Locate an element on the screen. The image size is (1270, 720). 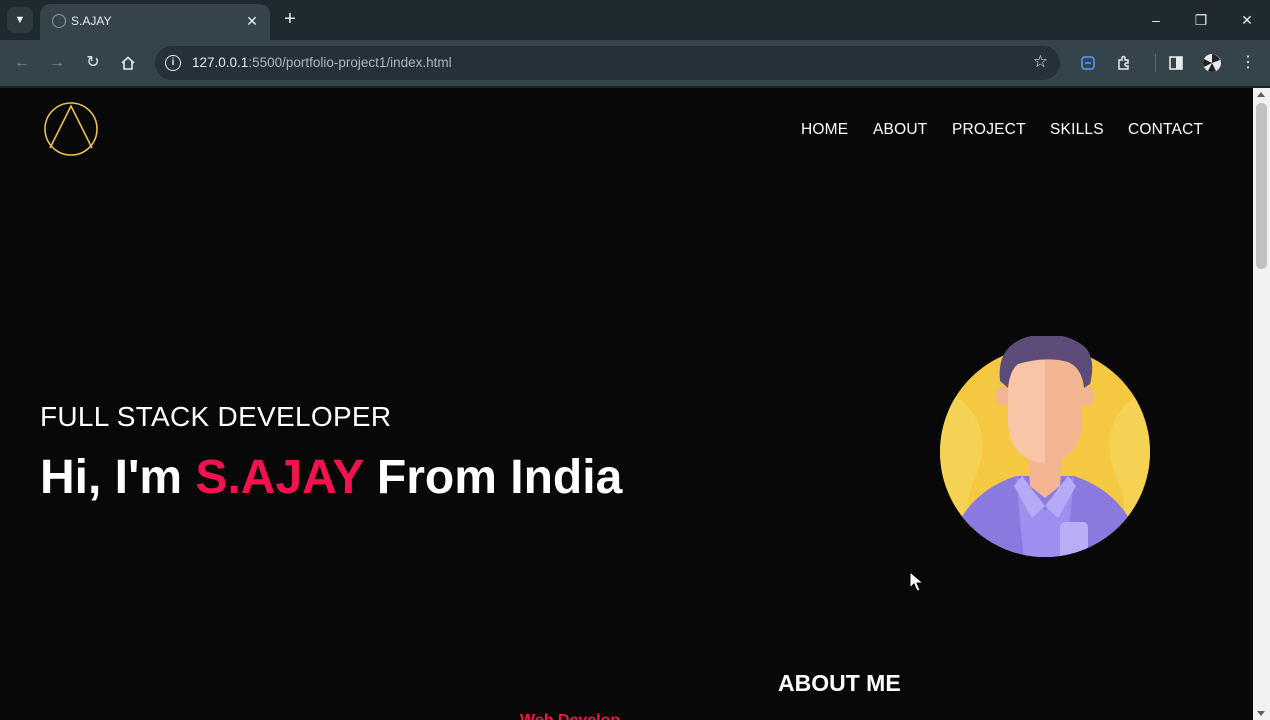
tab-favicon-icon is located at coordinates (59, 21).